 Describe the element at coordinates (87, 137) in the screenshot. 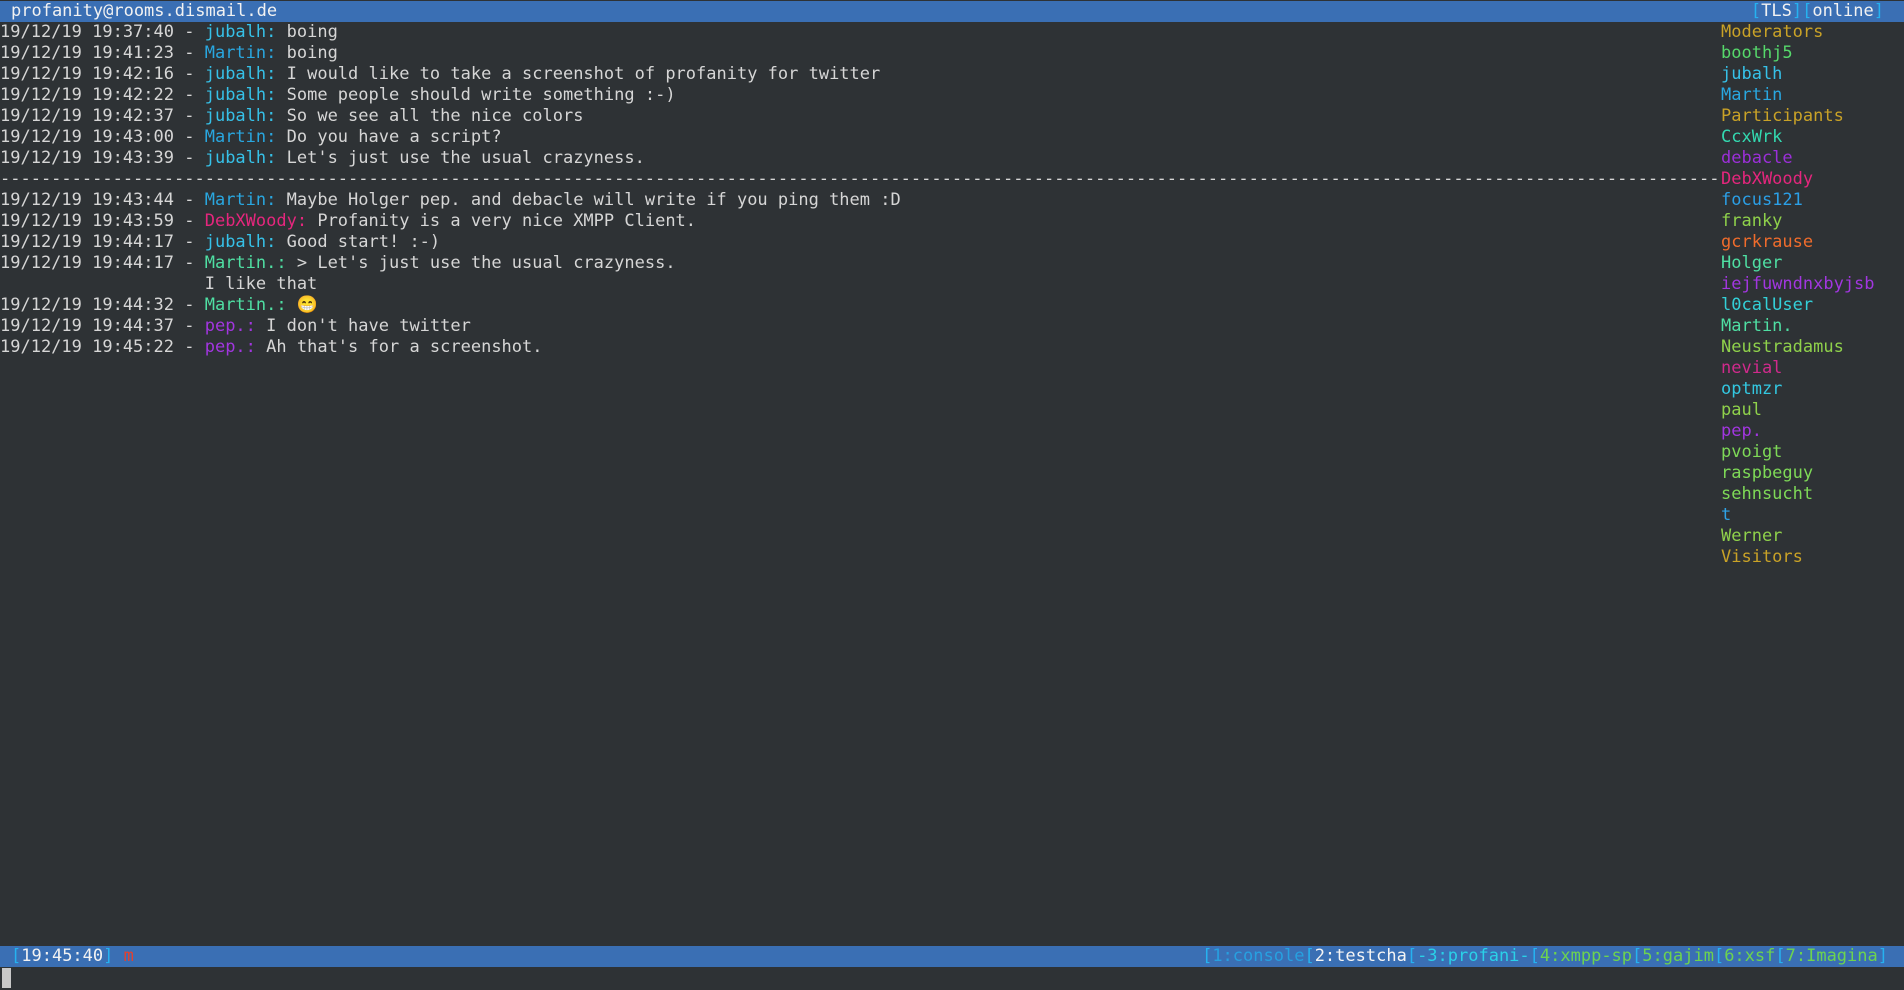

I see `message-timestamp: 19/12/19 19:43:00` at that location.